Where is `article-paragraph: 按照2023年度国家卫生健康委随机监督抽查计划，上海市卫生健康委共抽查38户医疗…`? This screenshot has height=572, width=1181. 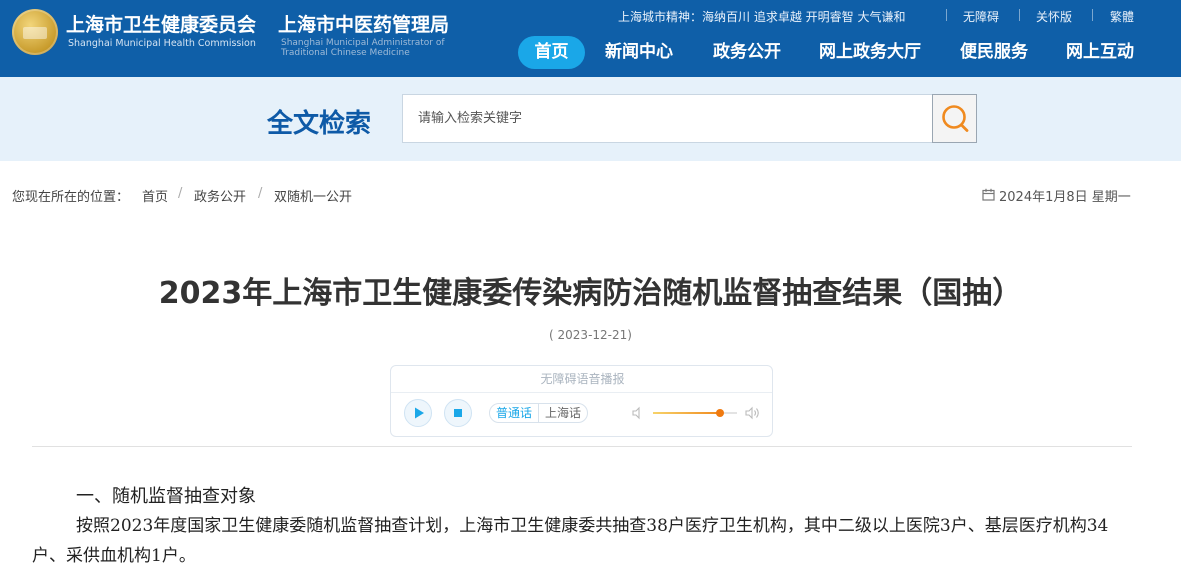
article-paragraph: 按照2023年度国家卫生健康委随机监督抽查计划，上海市卫生健康委共抽查38户医疗… is located at coordinates (587, 541).